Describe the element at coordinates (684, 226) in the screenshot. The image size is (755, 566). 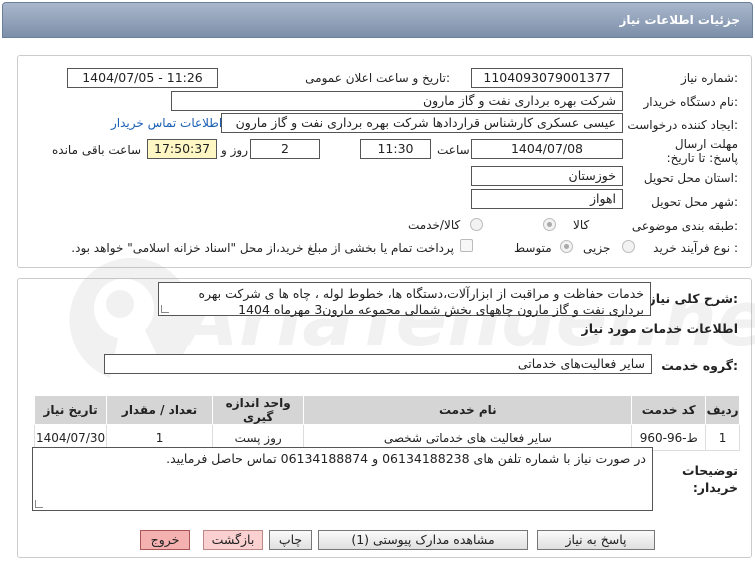
I see `category-label: طبقه بندی موضوعی:` at that location.